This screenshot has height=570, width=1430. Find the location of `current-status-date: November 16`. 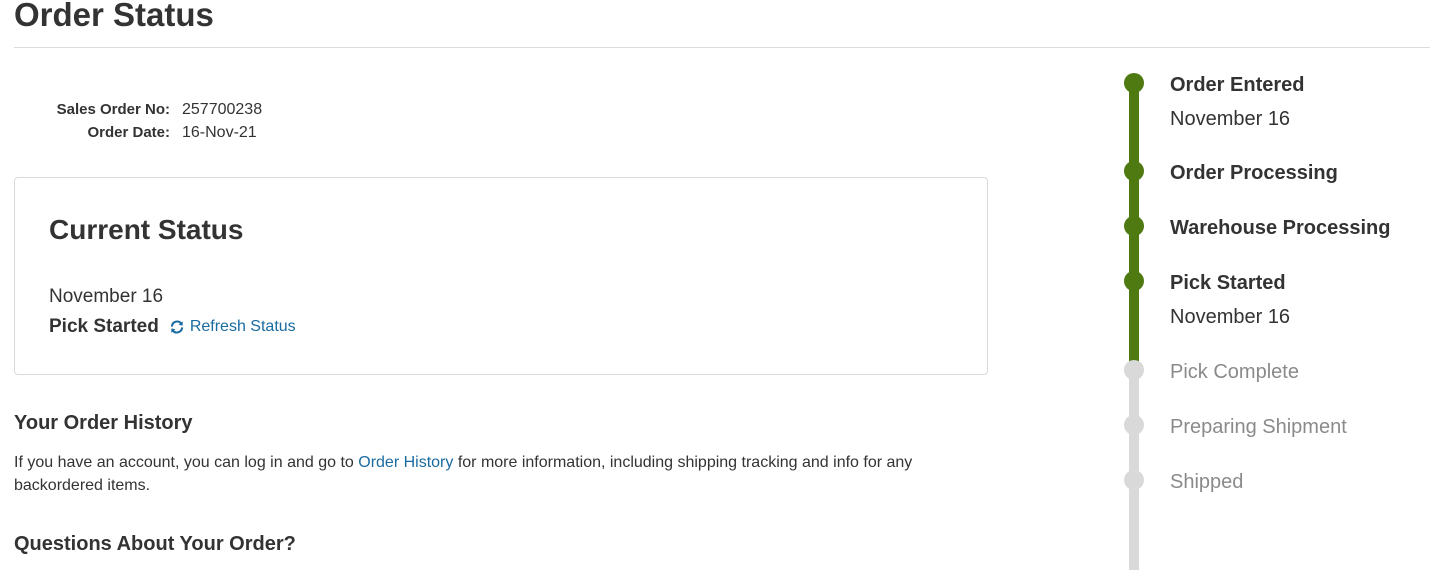

current-status-date: November 16 is located at coordinates (106, 296).